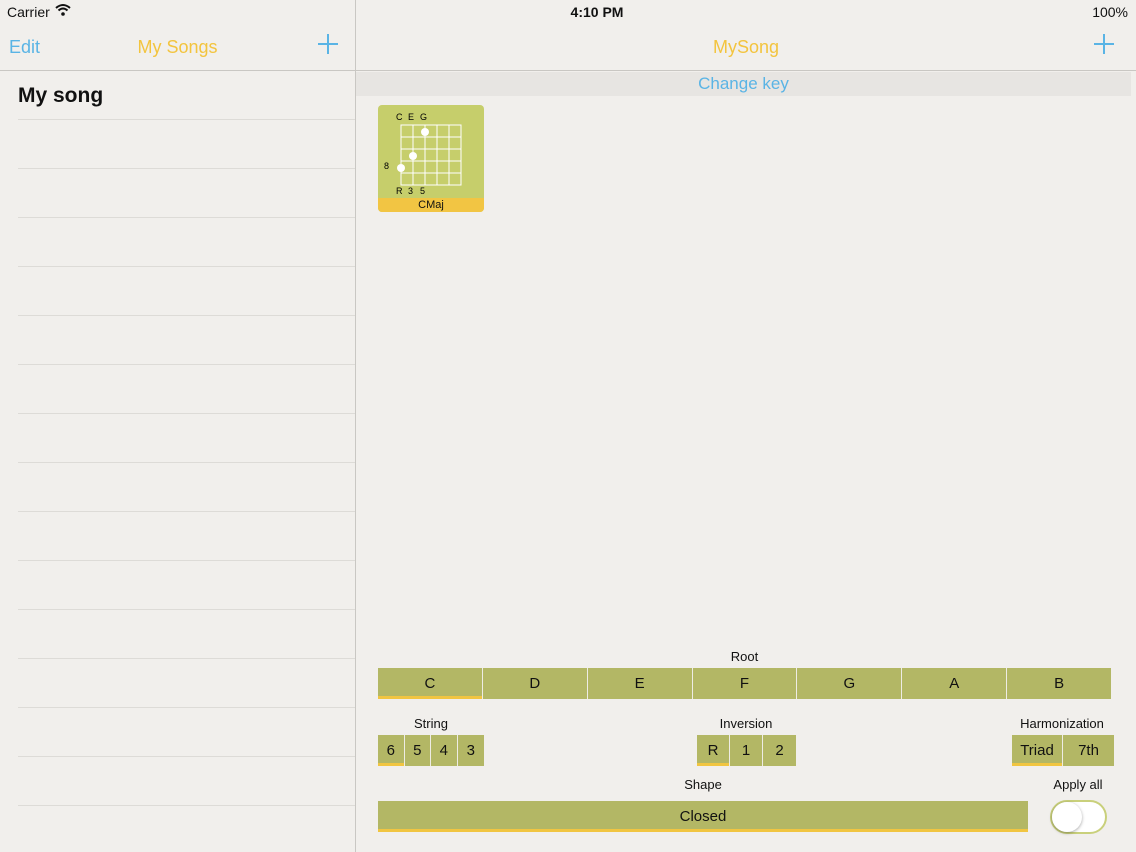 The height and width of the screenshot is (852, 1136). I want to click on battery-indicator: 100%, so click(1110, 12).